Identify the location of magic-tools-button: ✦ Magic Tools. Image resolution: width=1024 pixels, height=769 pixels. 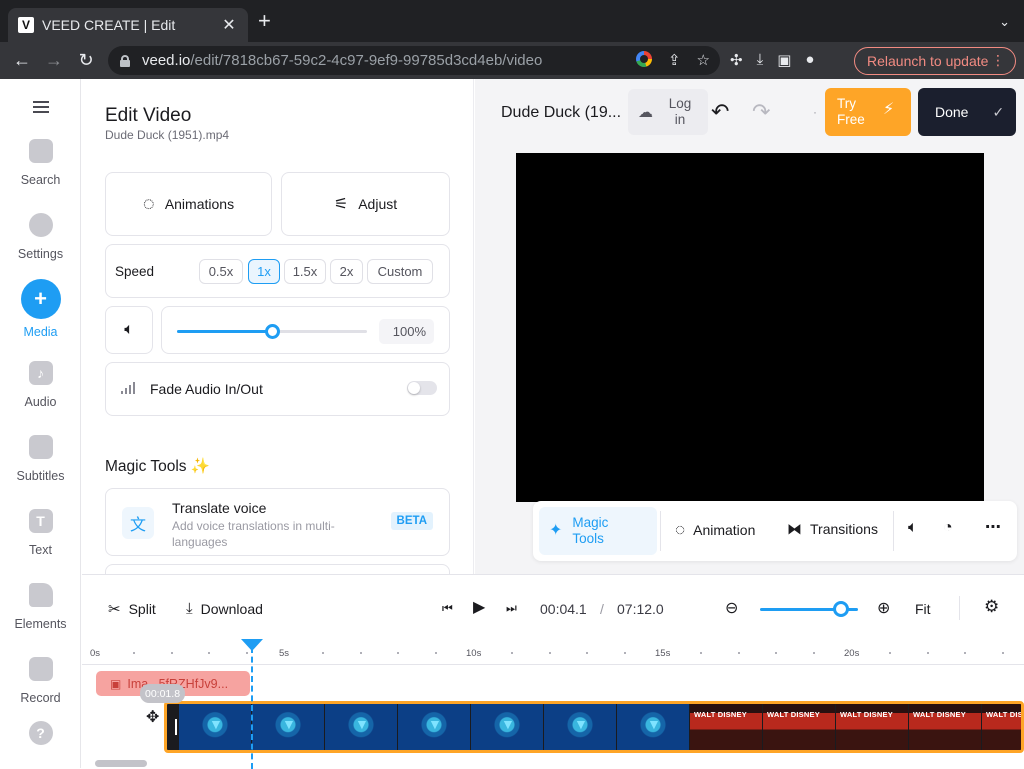
(598, 531).